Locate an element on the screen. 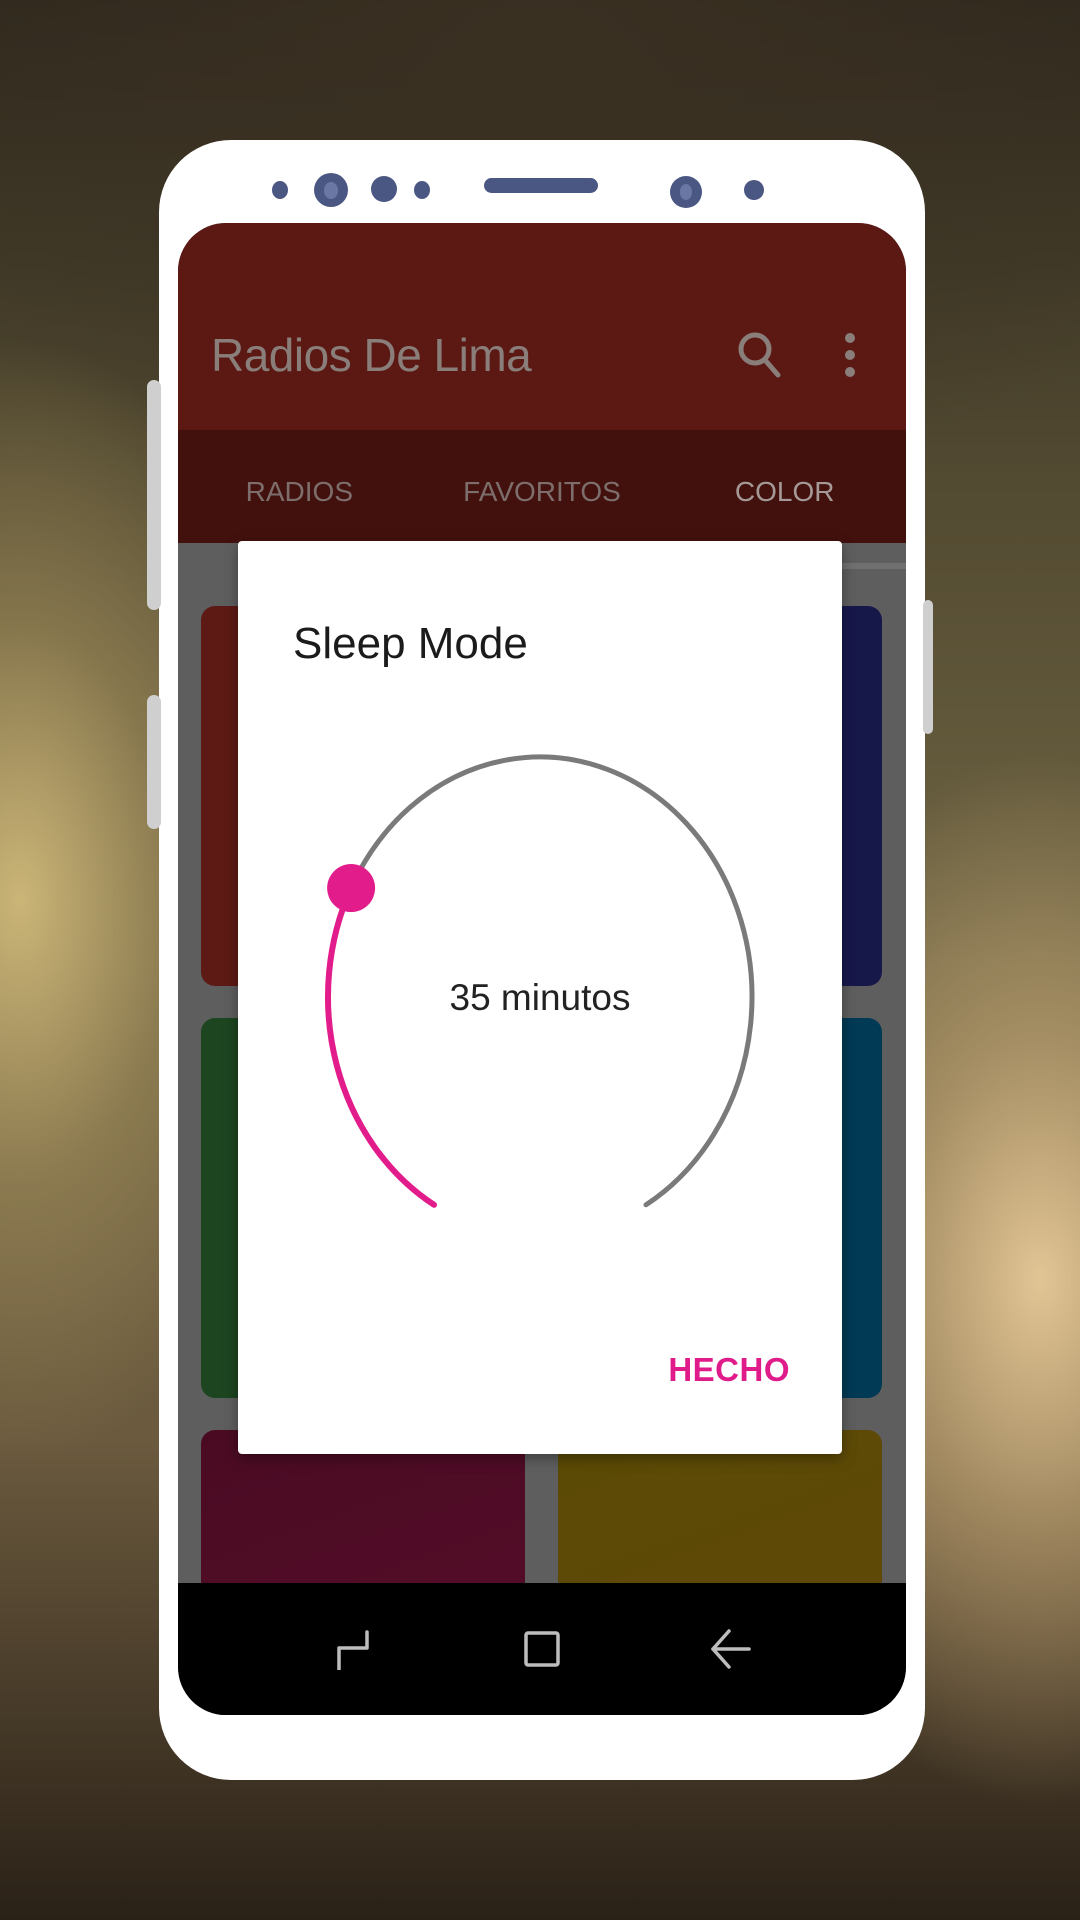 This screenshot has width=1080, height=1920. done-button: HECHO is located at coordinates (729, 1370).